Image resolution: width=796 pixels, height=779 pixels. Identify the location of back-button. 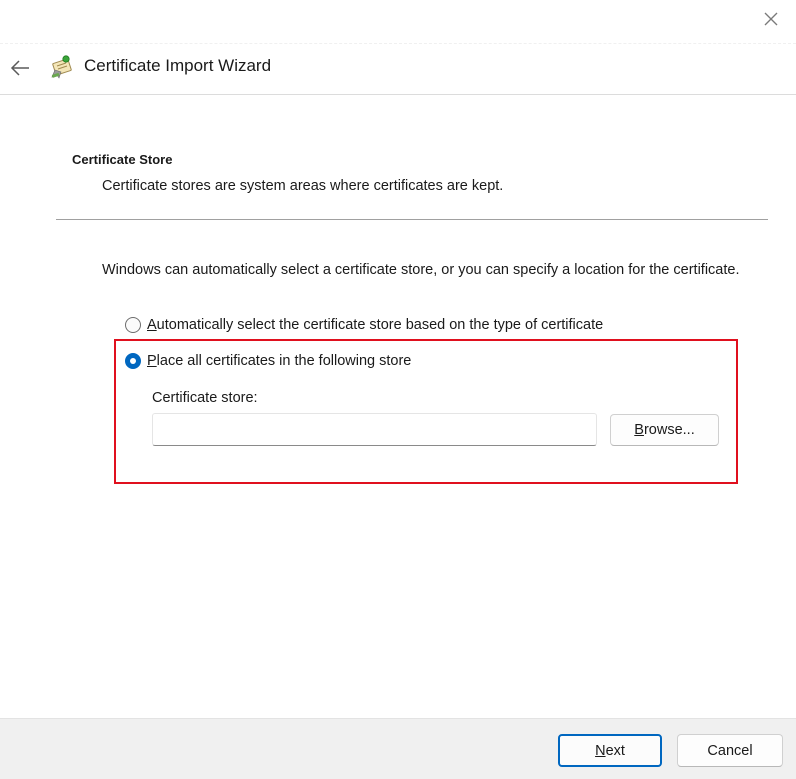
(20, 68).